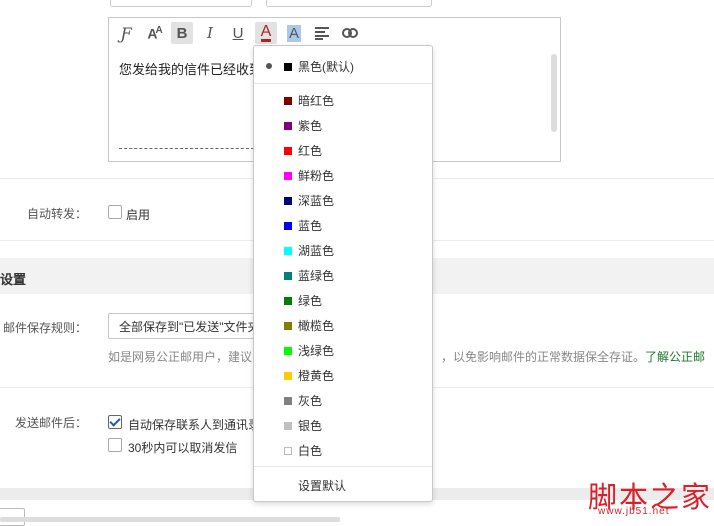 This screenshot has height=526, width=714. What do you see at coordinates (154, 33) in the screenshot?
I see `font-size-icon: AA` at bounding box center [154, 33].